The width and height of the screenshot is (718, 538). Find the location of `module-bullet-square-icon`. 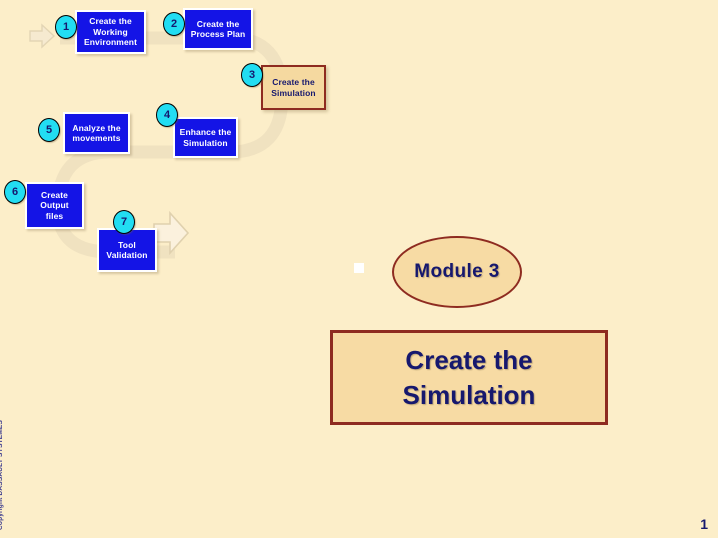

module-bullet-square-icon is located at coordinates (359, 268).